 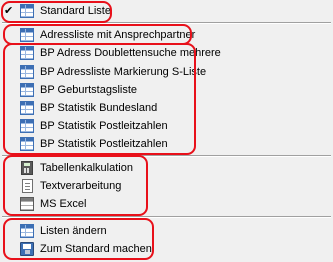 I want to click on menu-item-listen-aendern: Listen ändern, so click(x=166, y=231).